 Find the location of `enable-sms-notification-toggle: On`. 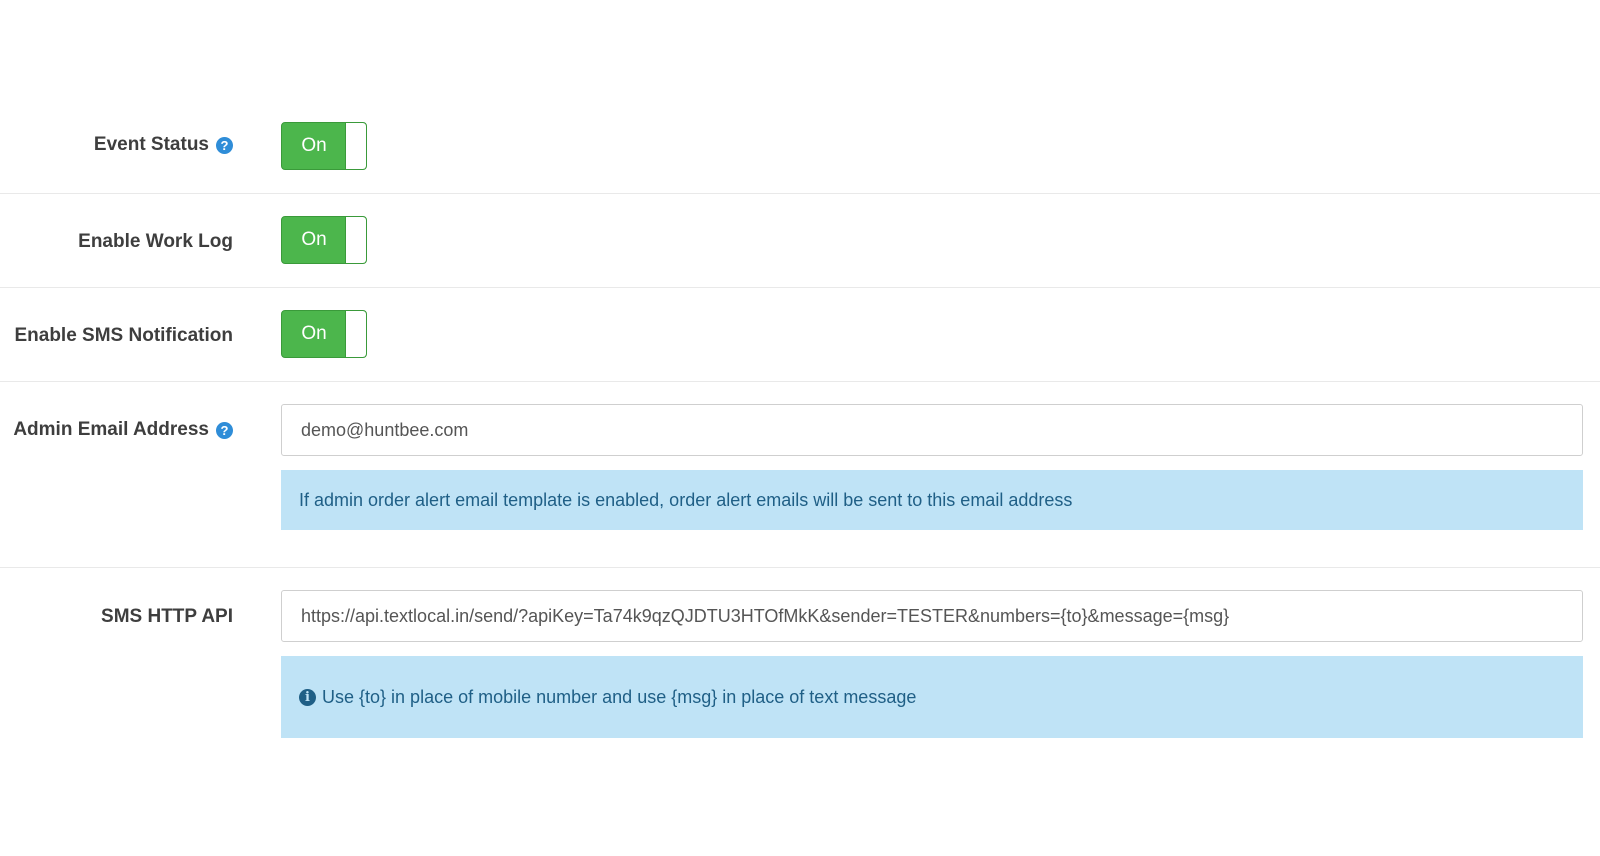

enable-sms-notification-toggle: On is located at coordinates (324, 334).